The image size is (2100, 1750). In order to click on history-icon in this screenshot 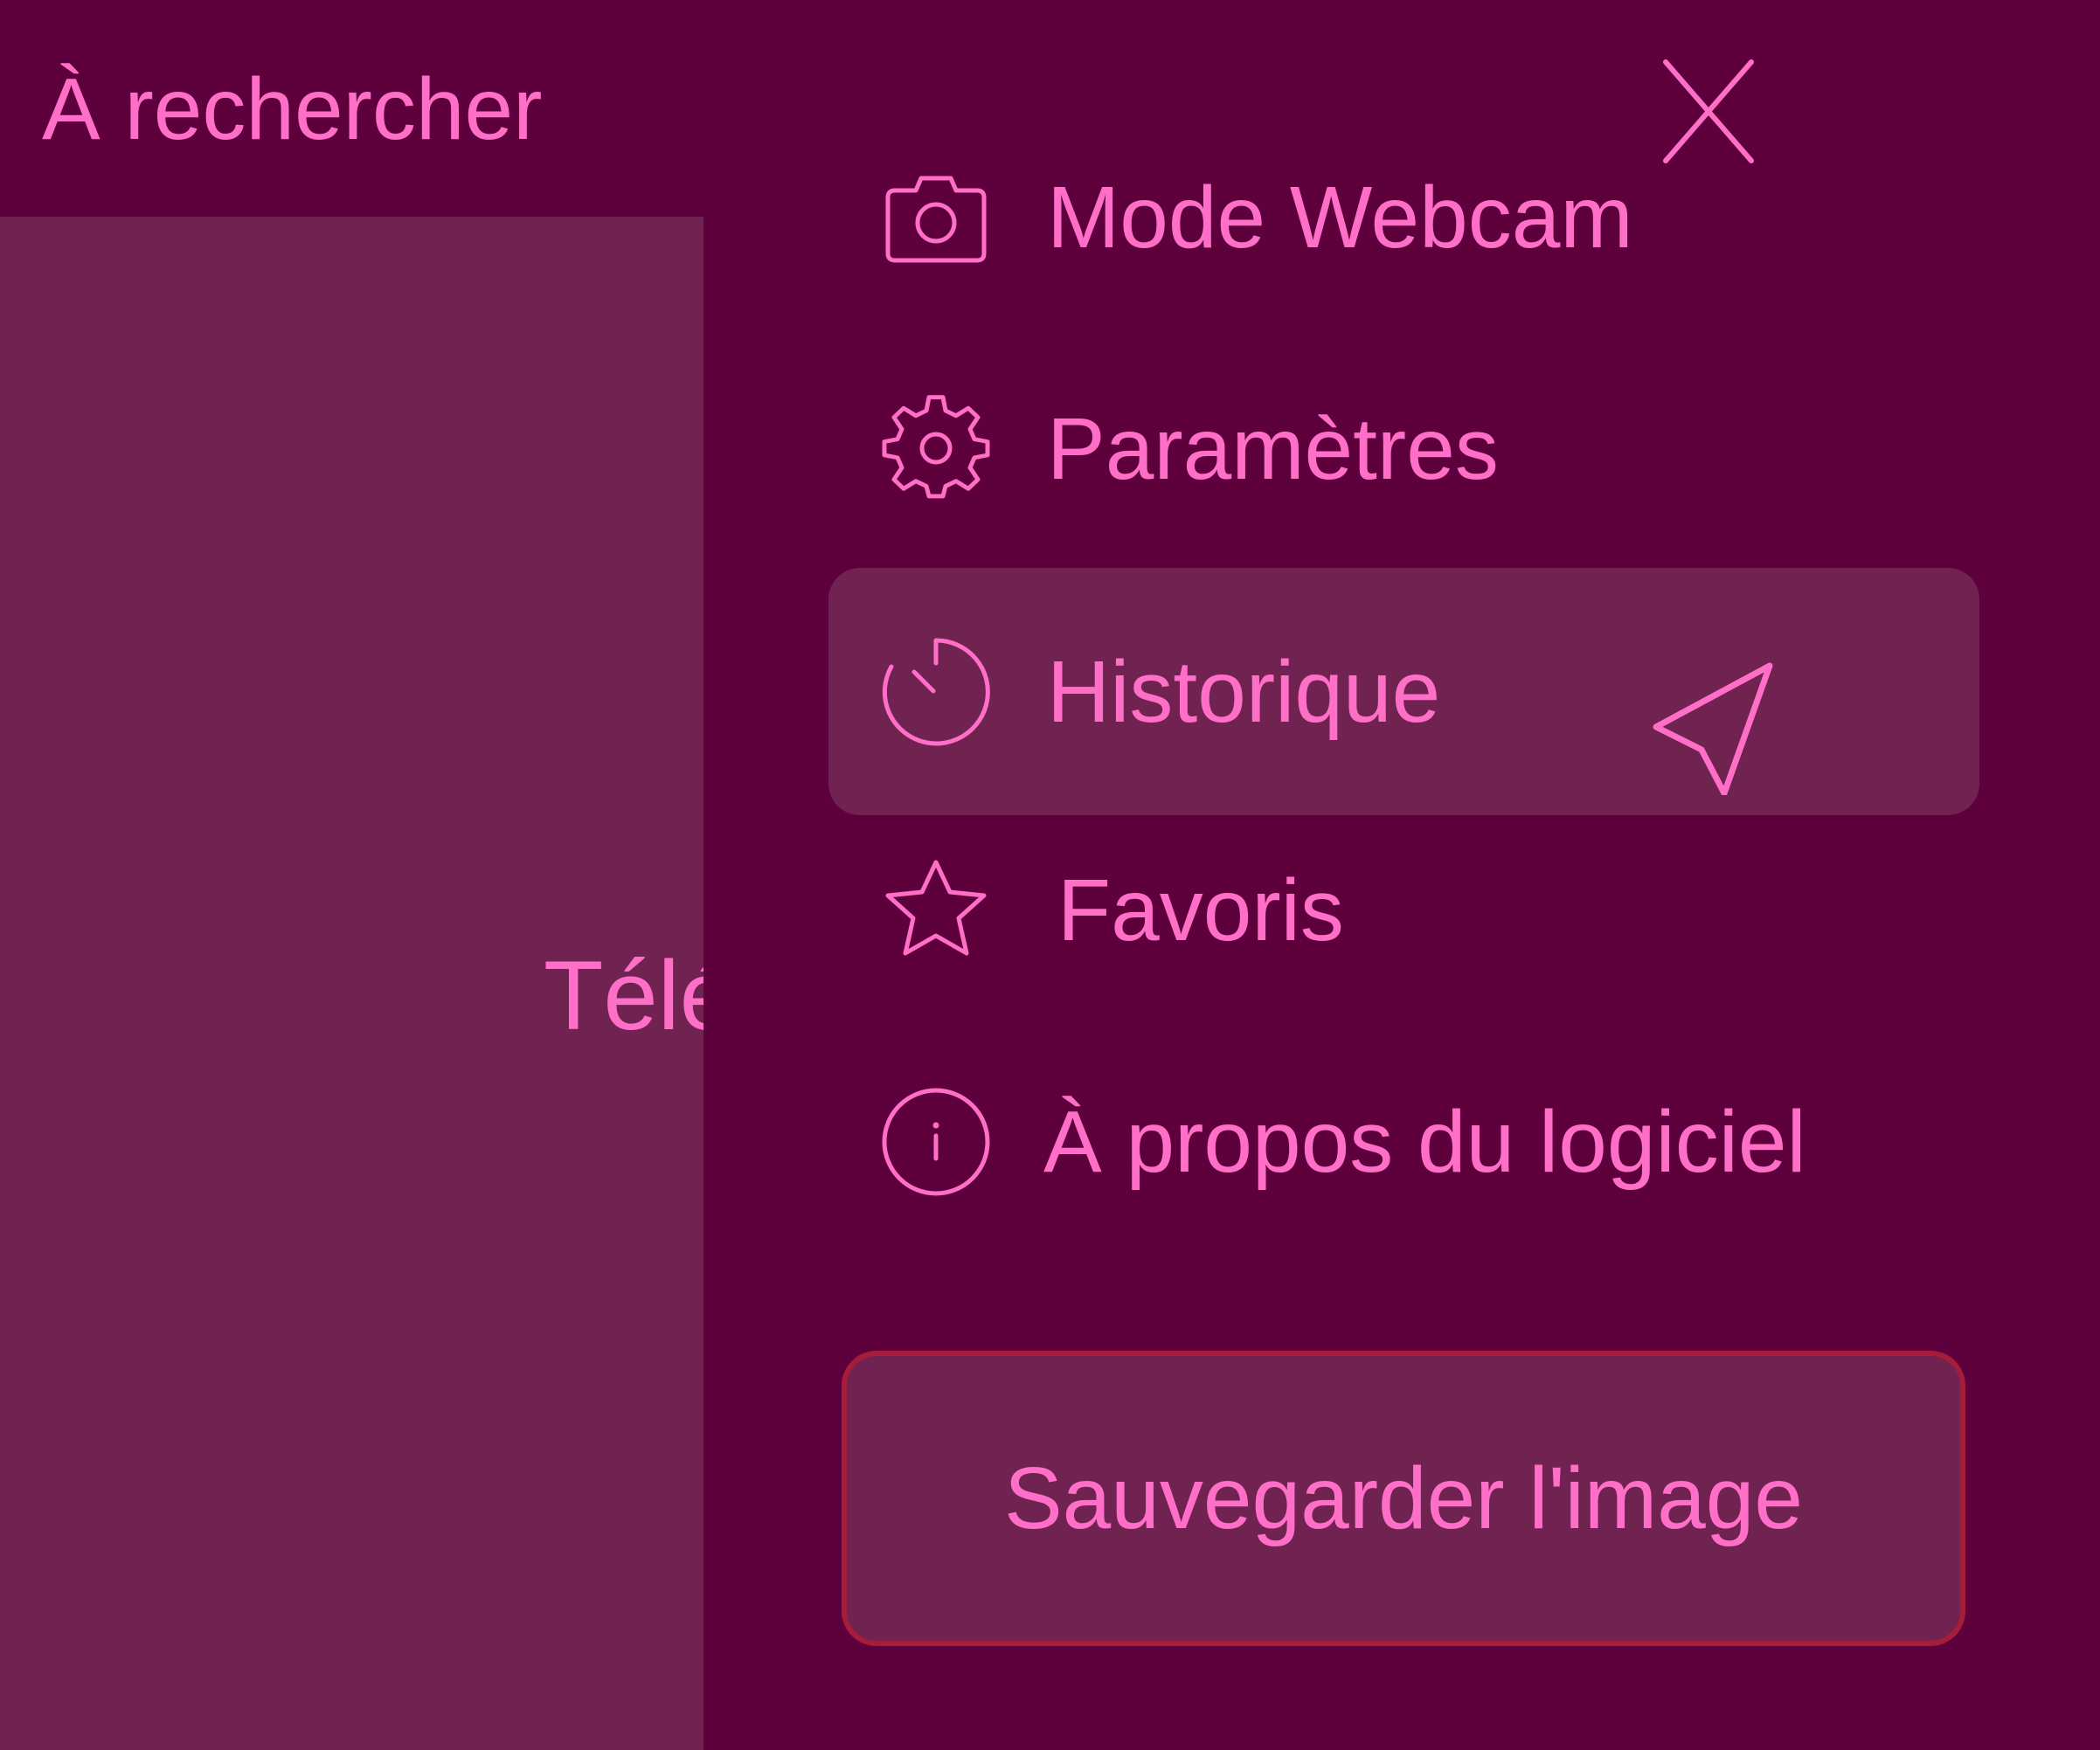, I will do `click(936, 692)`.